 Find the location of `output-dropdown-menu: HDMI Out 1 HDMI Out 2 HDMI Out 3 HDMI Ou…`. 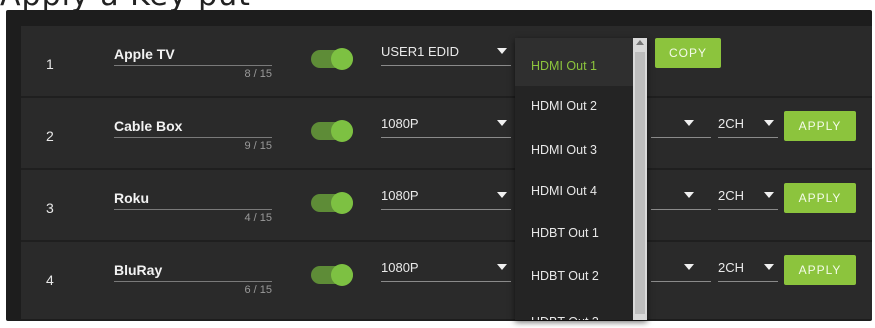

output-dropdown-menu: HDMI Out 1 HDMI Out 2 HDMI Out 3 HDMI Ou… is located at coordinates (581, 179).